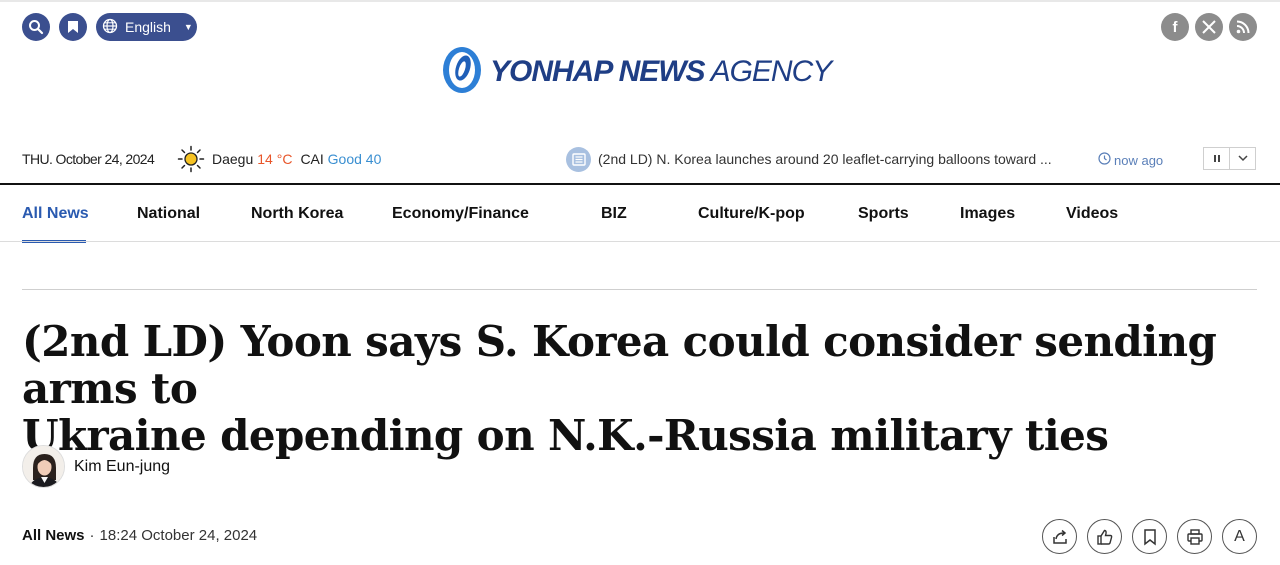 The image size is (1280, 565). What do you see at coordinates (639, 289) in the screenshot?
I see `article-top-divider` at bounding box center [639, 289].